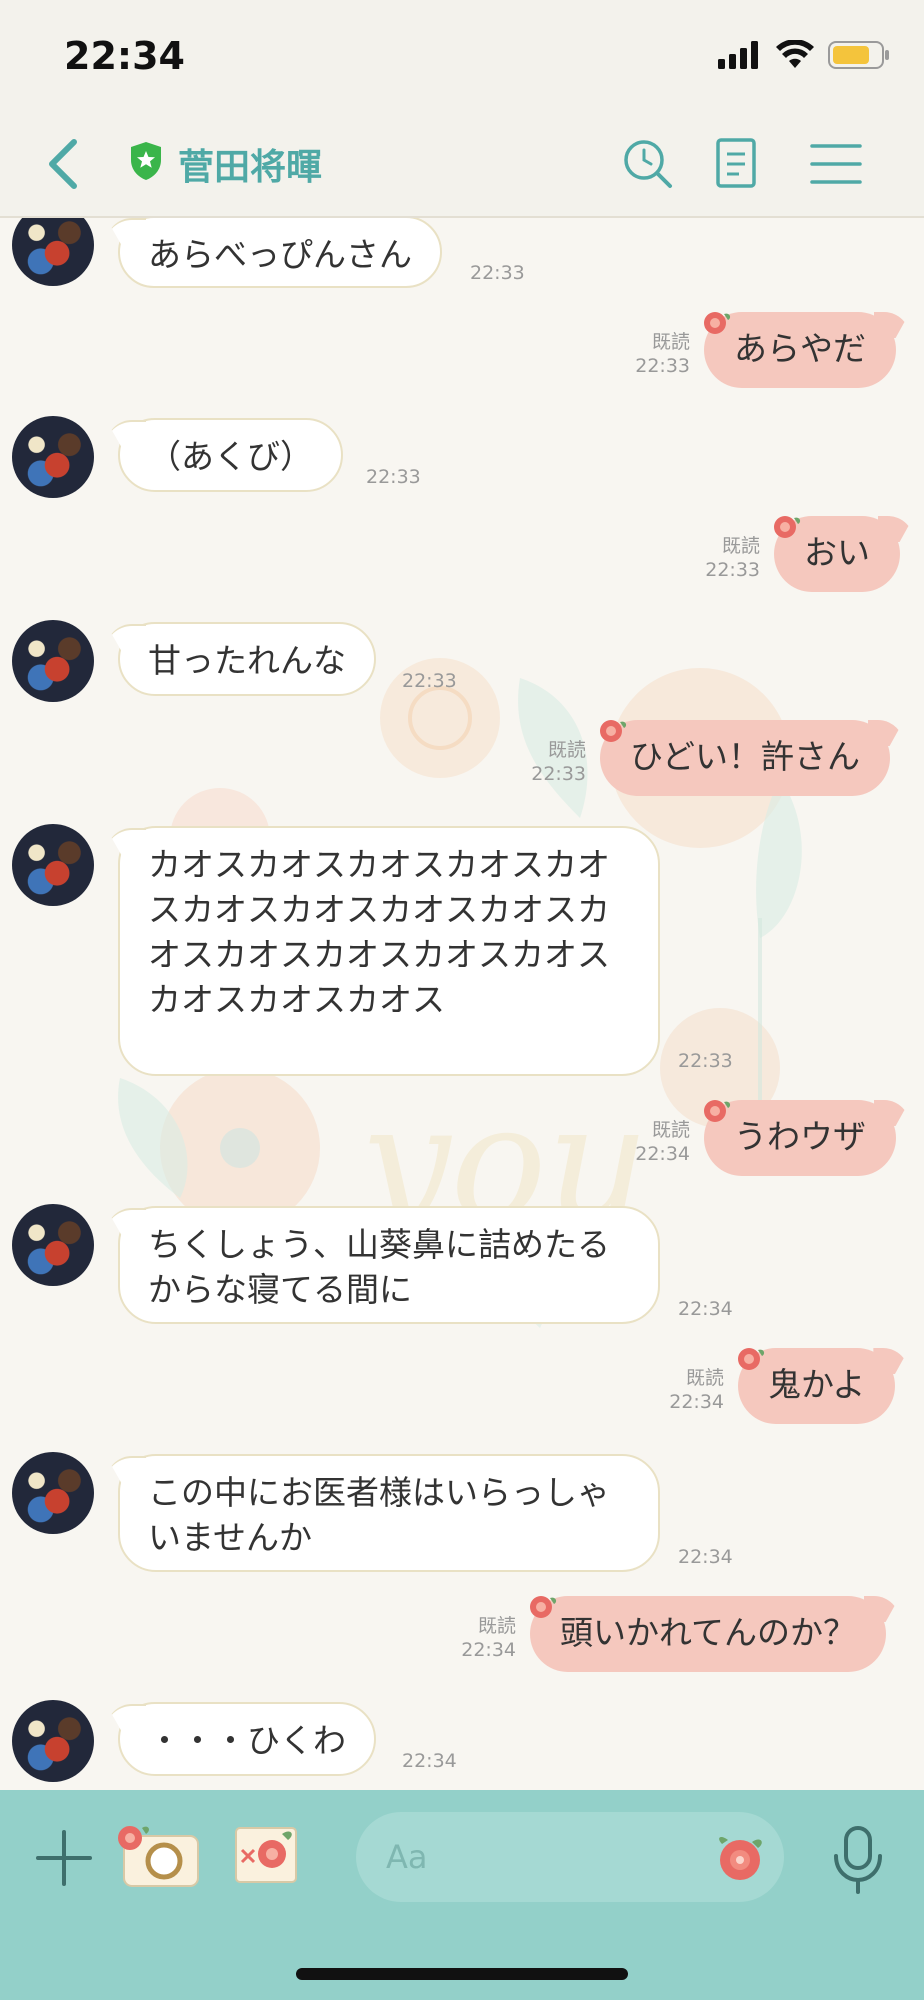  What do you see at coordinates (858, 1859) in the screenshot?
I see `microphone-icon` at bounding box center [858, 1859].